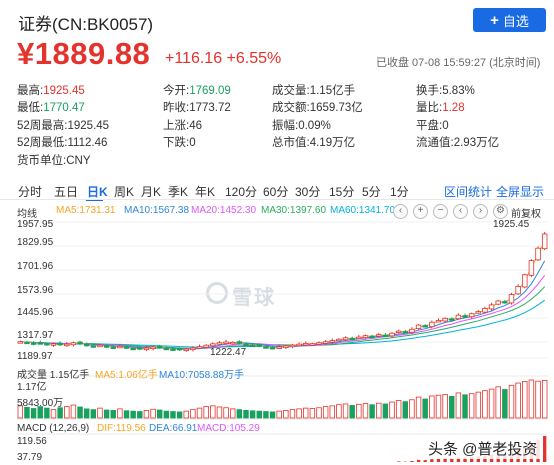  What do you see at coordinates (121, 428) in the screenshot?
I see `macd-dif: DIF:119.56` at bounding box center [121, 428].